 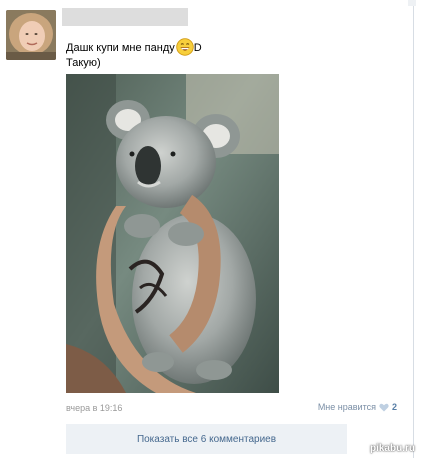 I want to click on post-text-main: Дашк купи мне панду, so click(x=120, y=48).